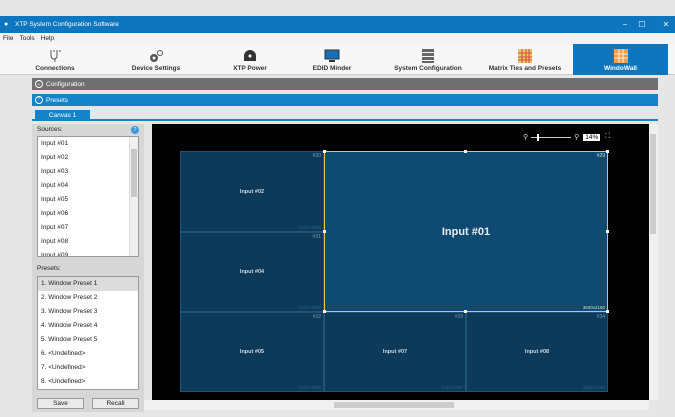  I want to click on canvas-horizontal-scrollbar, so click(396, 405).